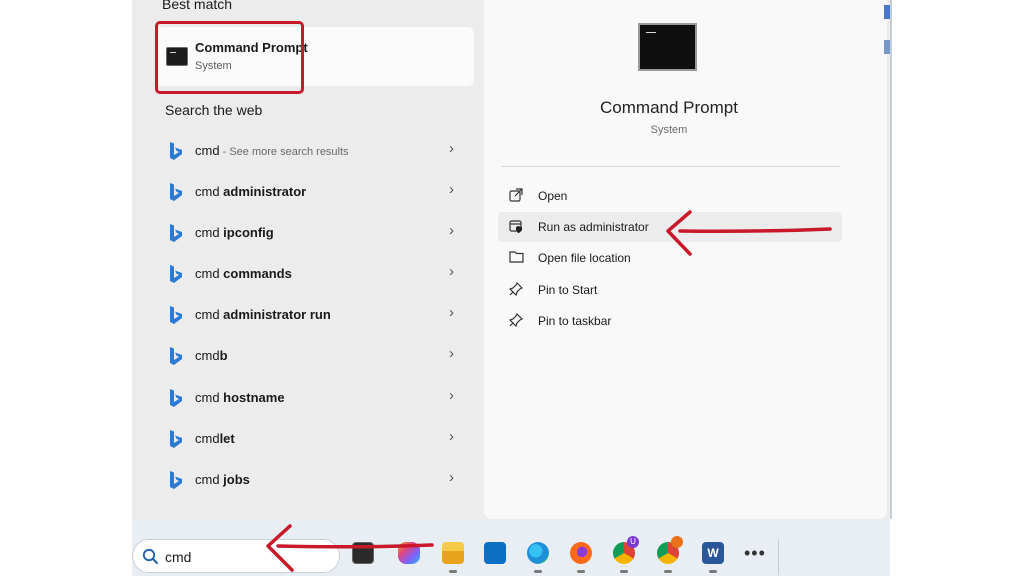 This screenshot has height=576, width=1024. I want to click on arrow-head-search-box, so click(280, 548).